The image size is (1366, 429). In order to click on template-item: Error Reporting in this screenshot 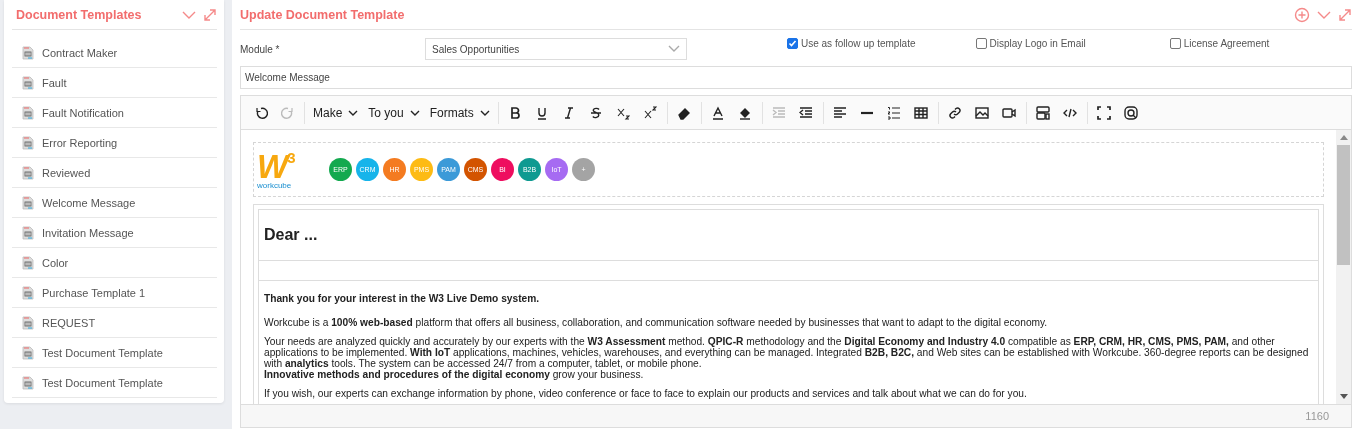, I will do `click(114, 143)`.